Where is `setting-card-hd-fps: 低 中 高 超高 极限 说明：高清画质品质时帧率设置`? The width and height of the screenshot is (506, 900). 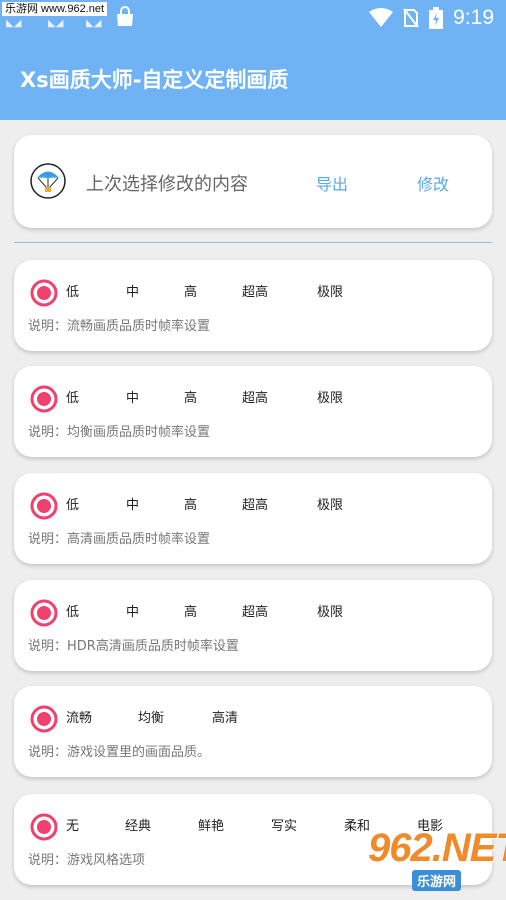
setting-card-hd-fps: 低 中 高 超高 极限 说明：高清画质品质时帧率设置 is located at coordinates (253, 518).